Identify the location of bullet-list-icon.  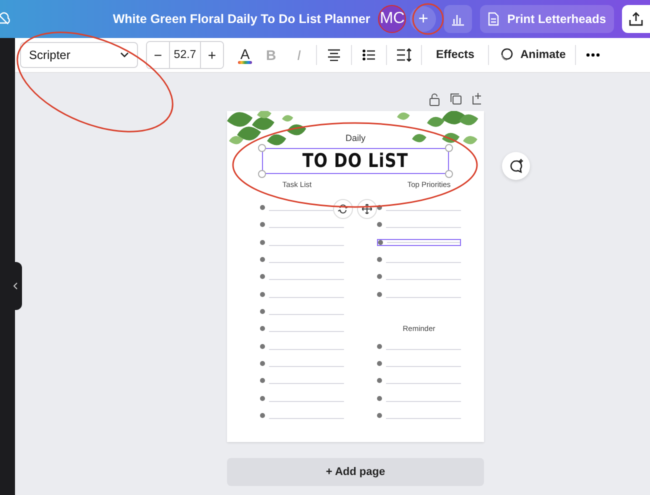
(369, 55).